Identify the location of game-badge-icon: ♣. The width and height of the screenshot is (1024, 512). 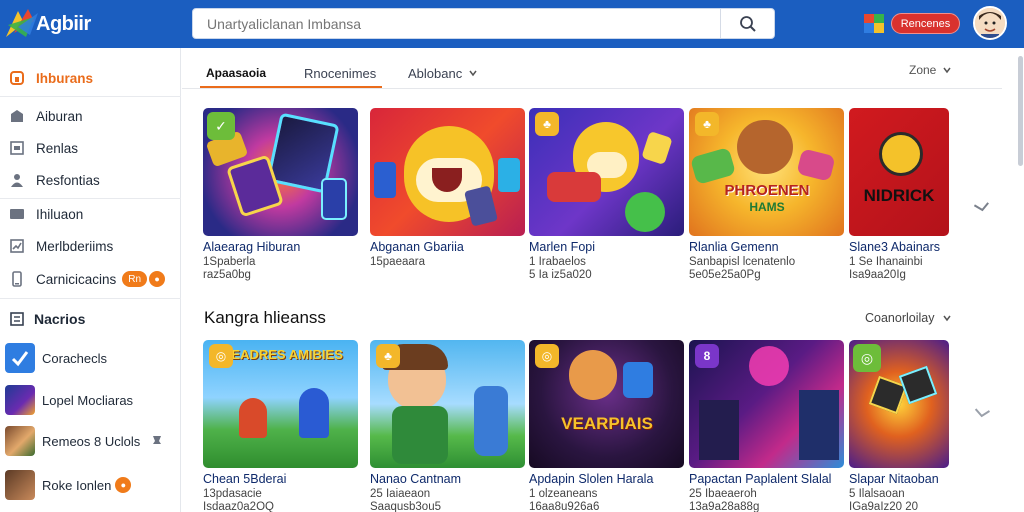
(707, 124).